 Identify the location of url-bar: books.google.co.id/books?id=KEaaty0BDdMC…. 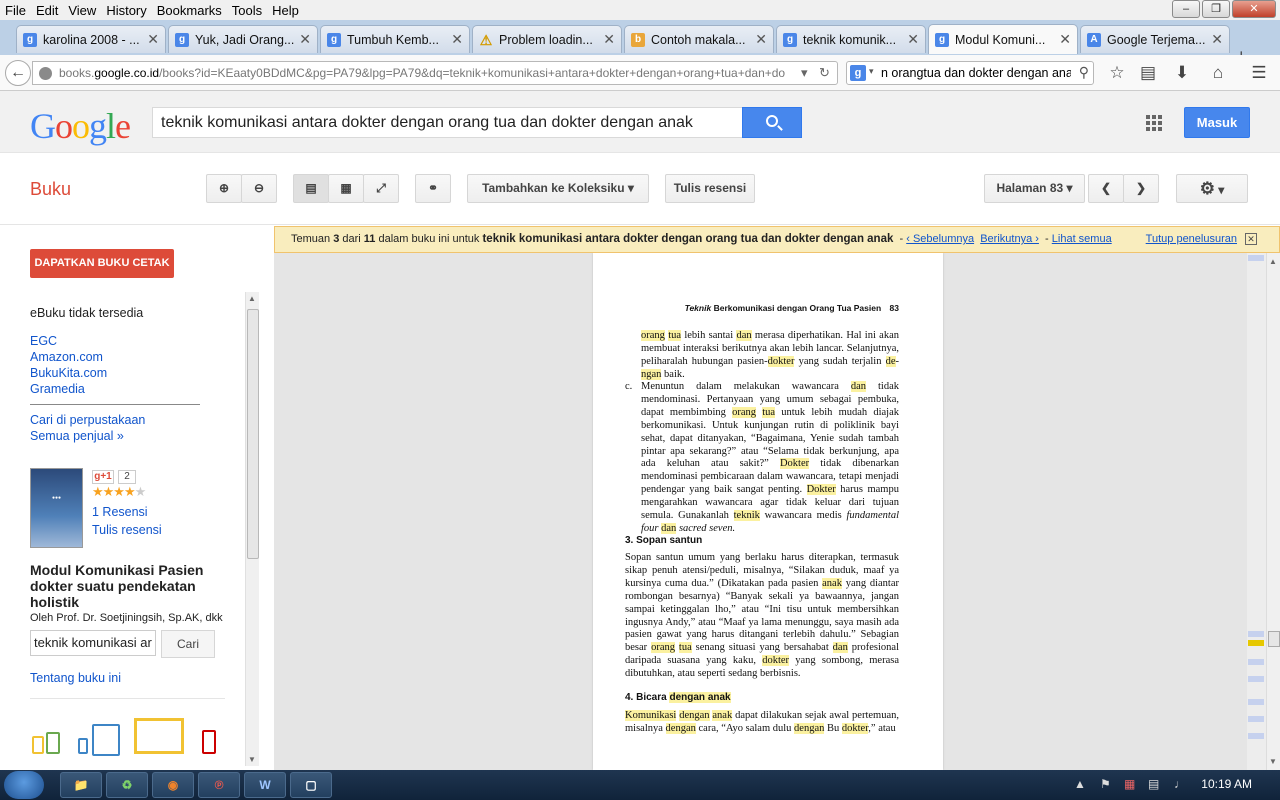
(435, 73).